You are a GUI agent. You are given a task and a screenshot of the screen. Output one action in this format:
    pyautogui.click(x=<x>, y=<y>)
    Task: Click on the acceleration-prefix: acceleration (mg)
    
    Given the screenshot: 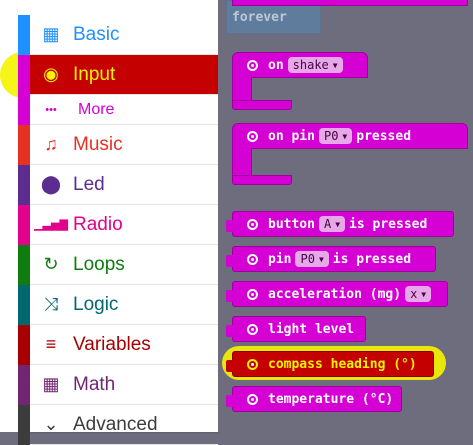 What is the action you would take?
    pyautogui.click(x=335, y=294)
    